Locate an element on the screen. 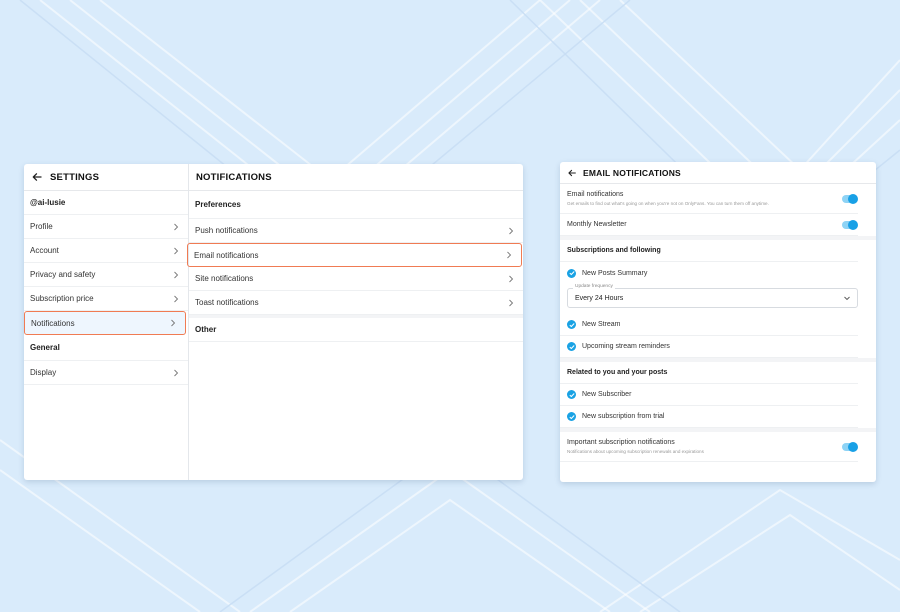 This screenshot has height=612, width=900. newsletter-label: Monthly Newsletter is located at coordinates (597, 224).